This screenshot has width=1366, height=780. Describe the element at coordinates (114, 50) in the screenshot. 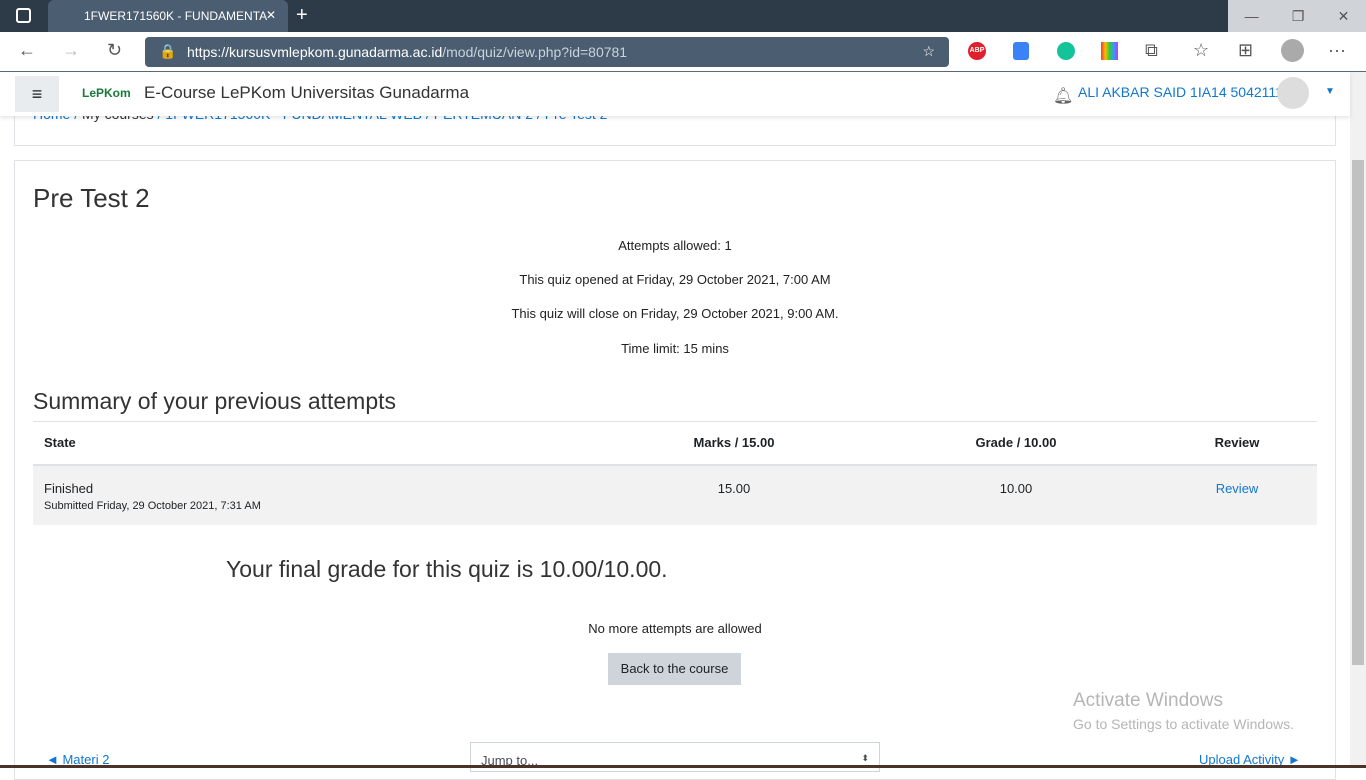

I see `refresh-icon: ↻` at that location.